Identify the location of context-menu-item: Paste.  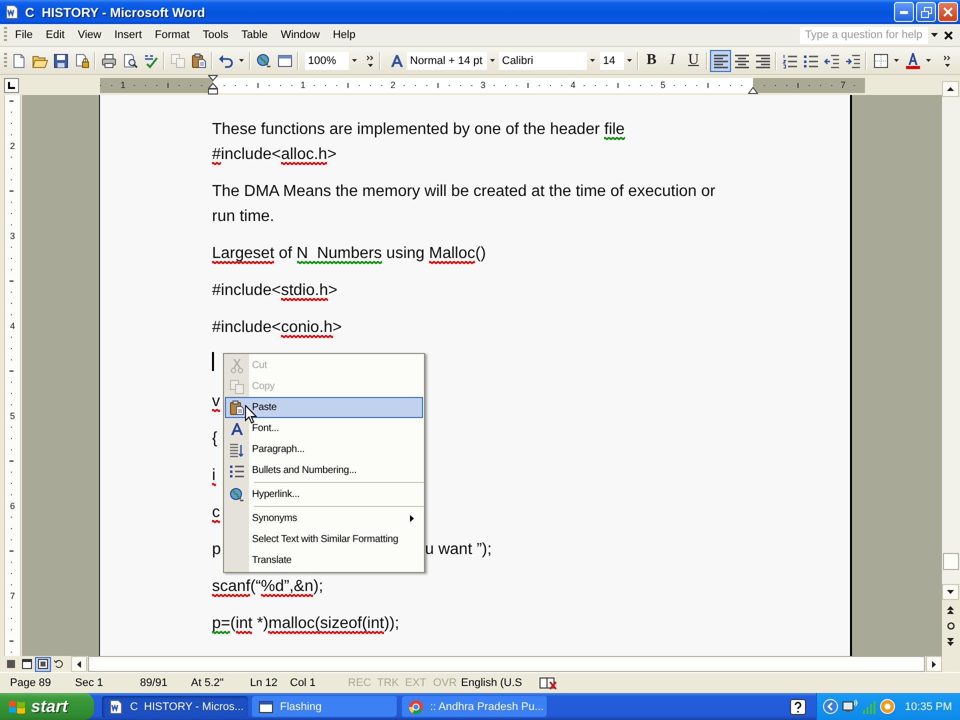
(324, 407).